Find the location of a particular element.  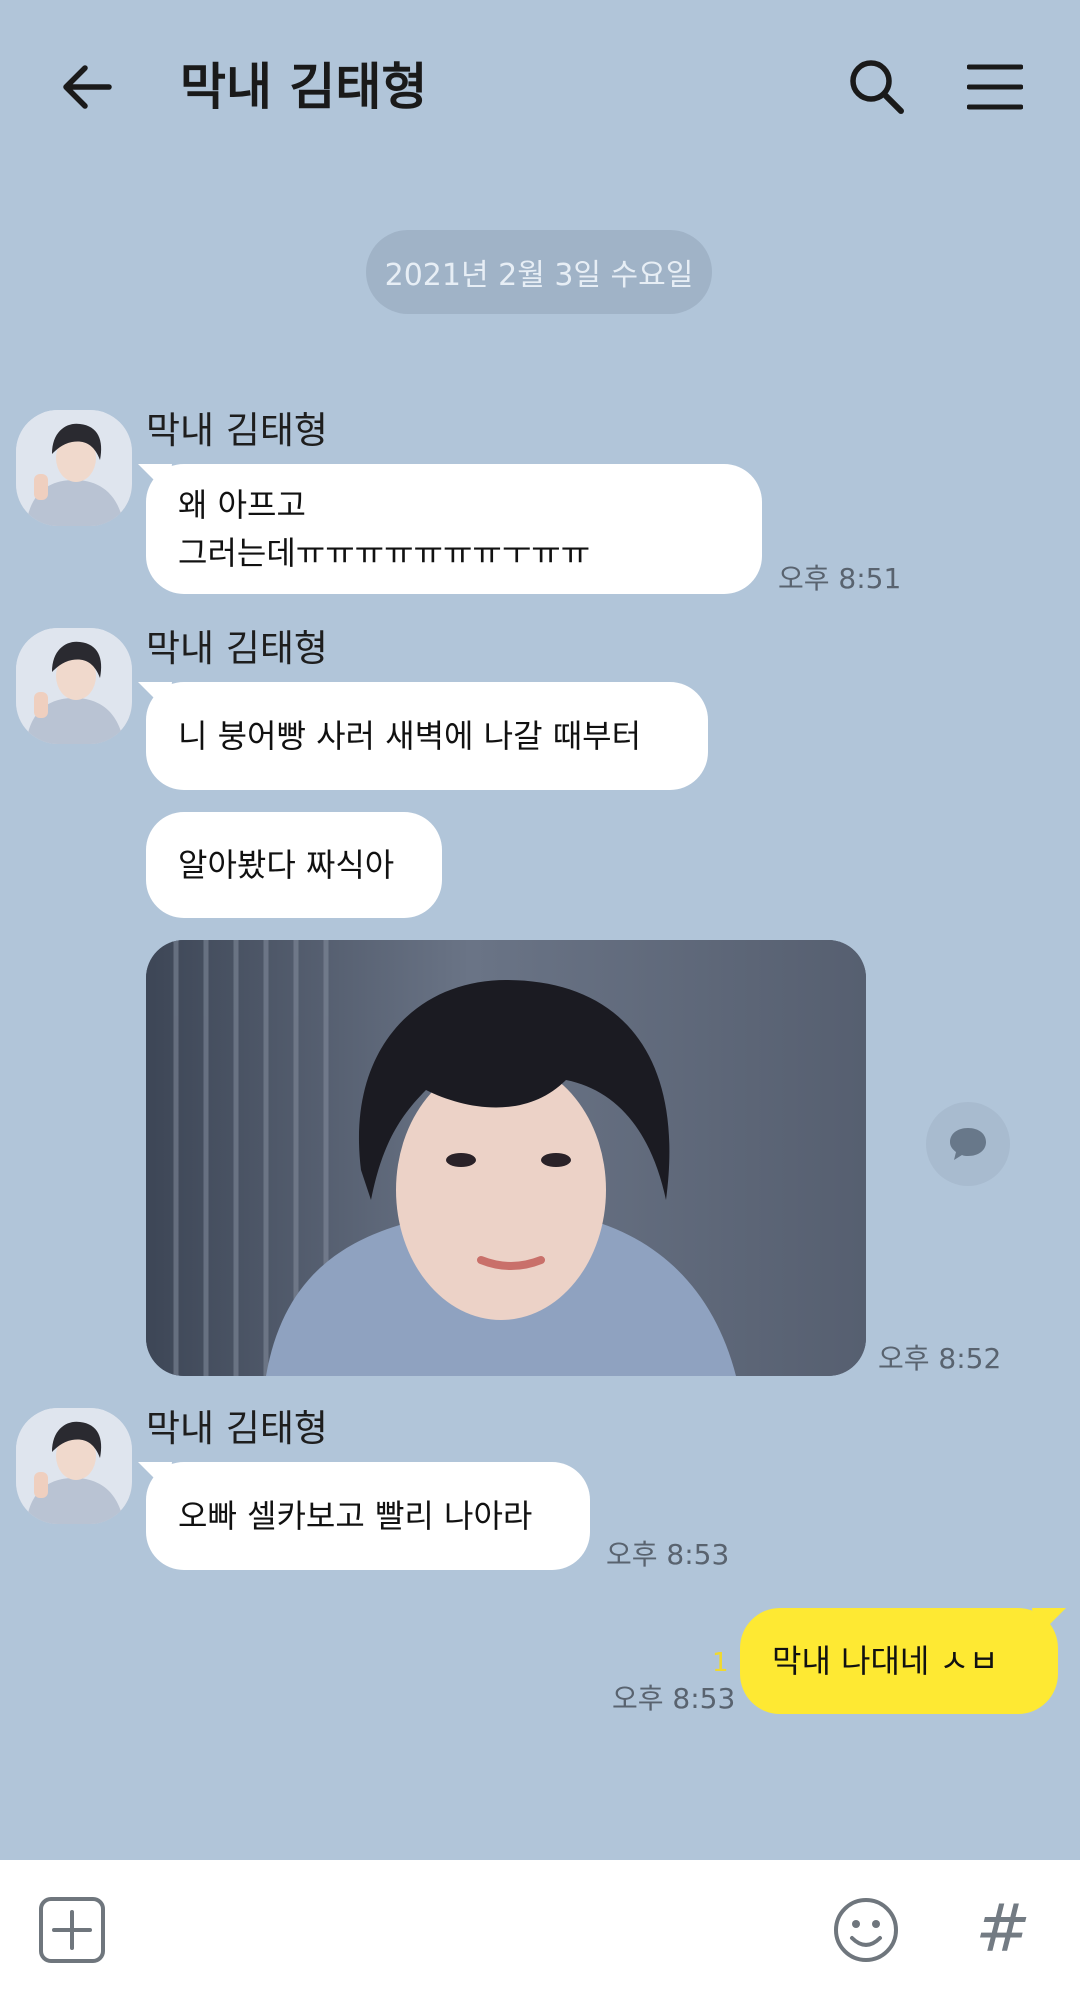

message-bubble: 왜 아프고 그러는데ㅠㅠㅠㅠㅠㅠㅠㅜㅠㅠ is located at coordinates (450, 529).